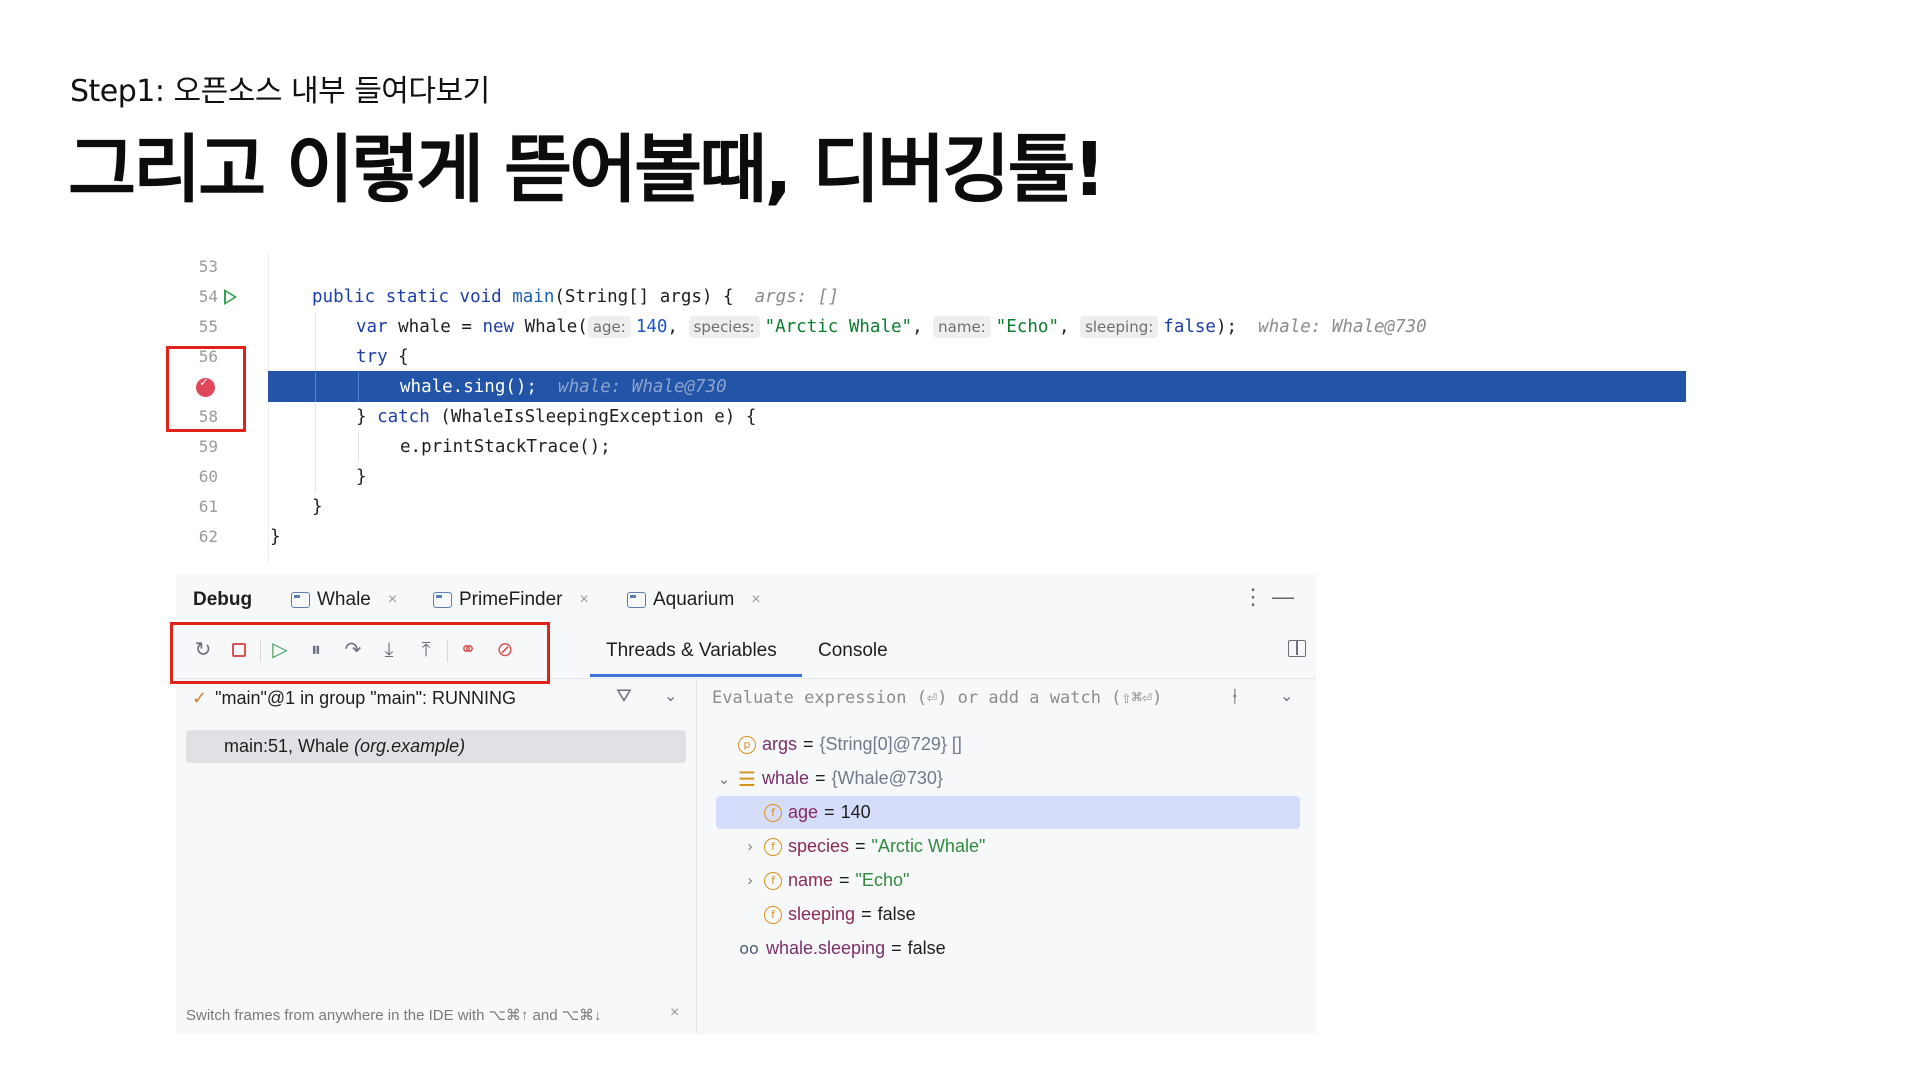 The image size is (1920, 1080). I want to click on tab-label: Whale, so click(344, 599).